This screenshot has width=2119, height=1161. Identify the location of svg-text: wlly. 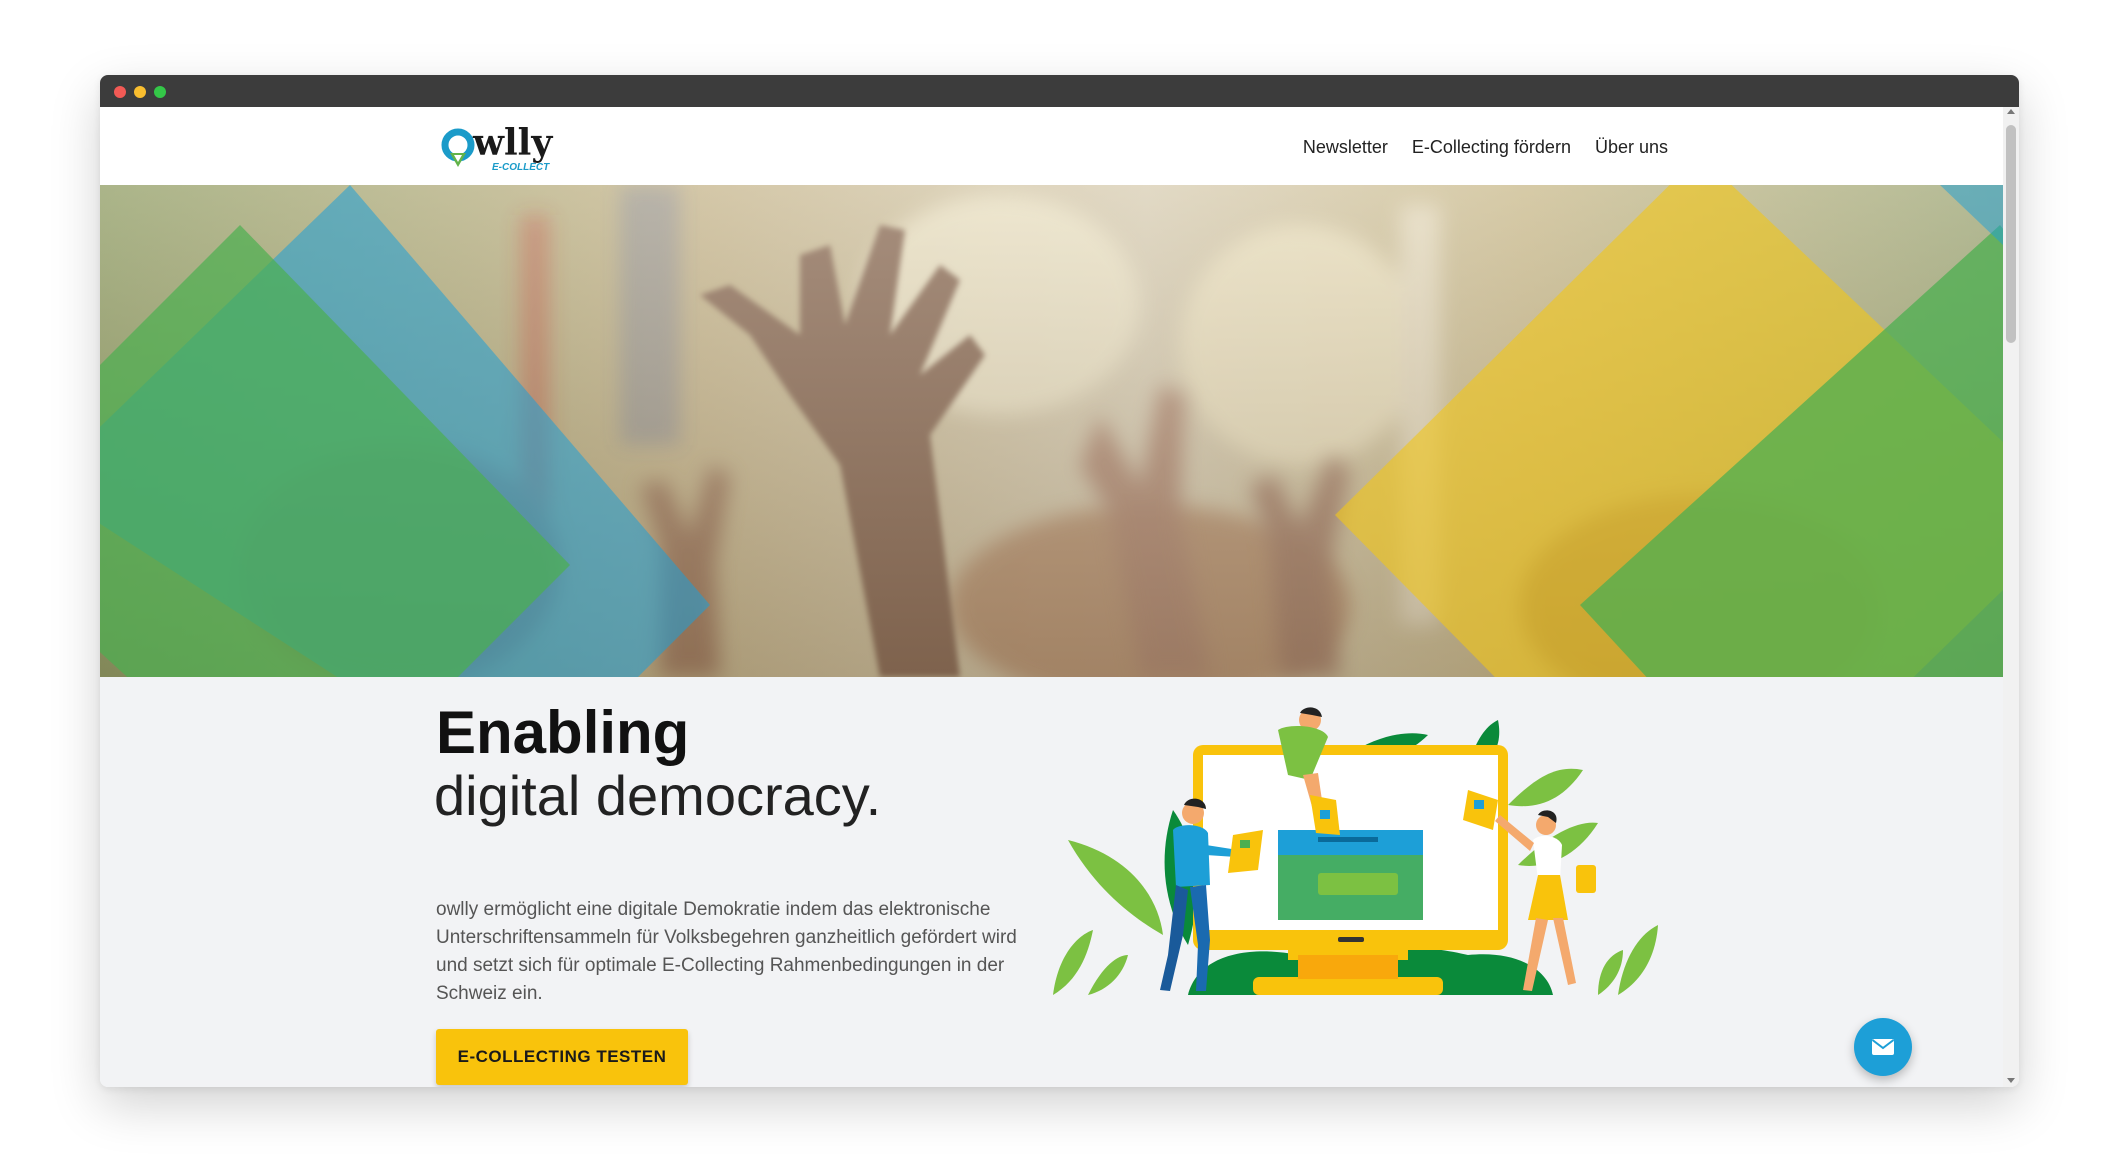
(512, 143).